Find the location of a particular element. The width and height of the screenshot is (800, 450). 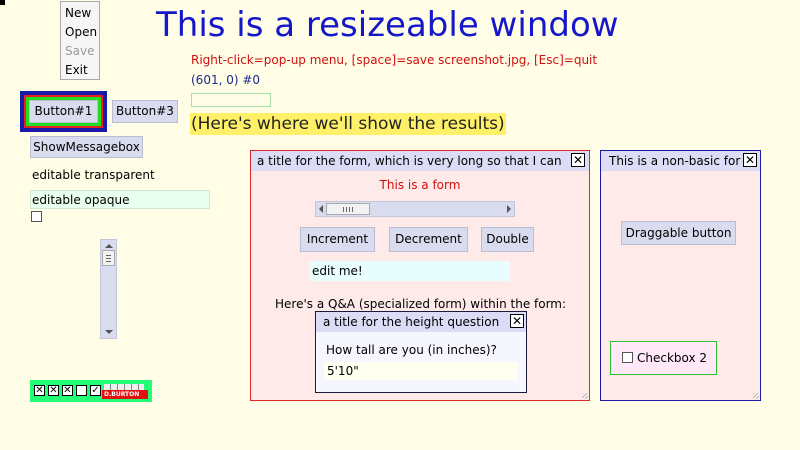

form-resize-grip-icon is located at coordinates (585, 396).